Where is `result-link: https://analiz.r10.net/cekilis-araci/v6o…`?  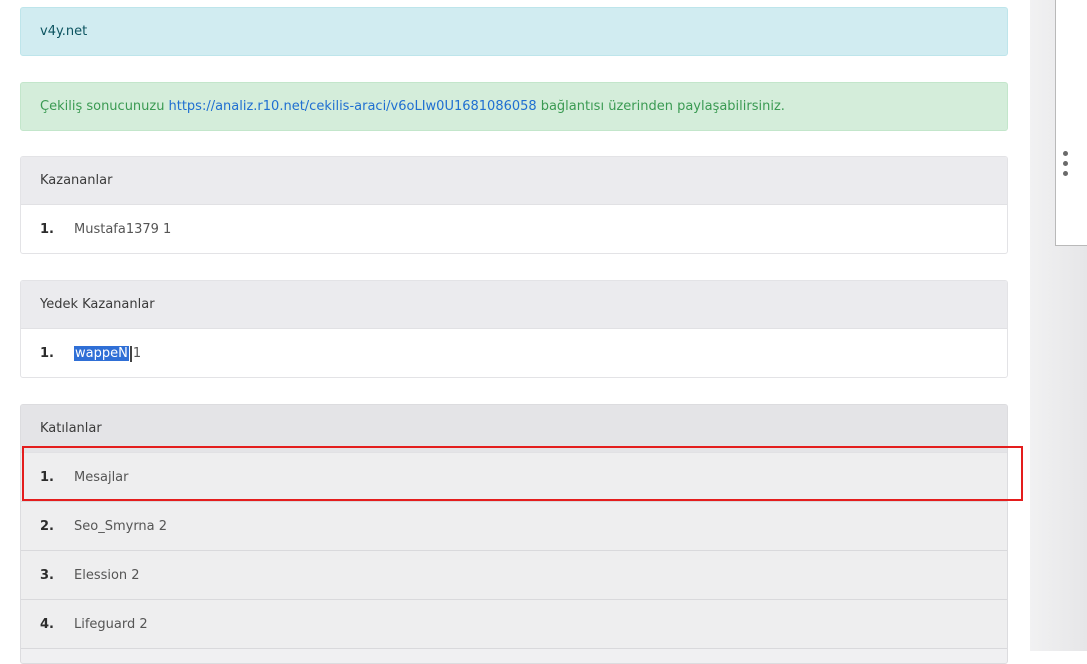 result-link: https://analiz.r10.net/cekilis-araci/v6o… is located at coordinates (352, 106).